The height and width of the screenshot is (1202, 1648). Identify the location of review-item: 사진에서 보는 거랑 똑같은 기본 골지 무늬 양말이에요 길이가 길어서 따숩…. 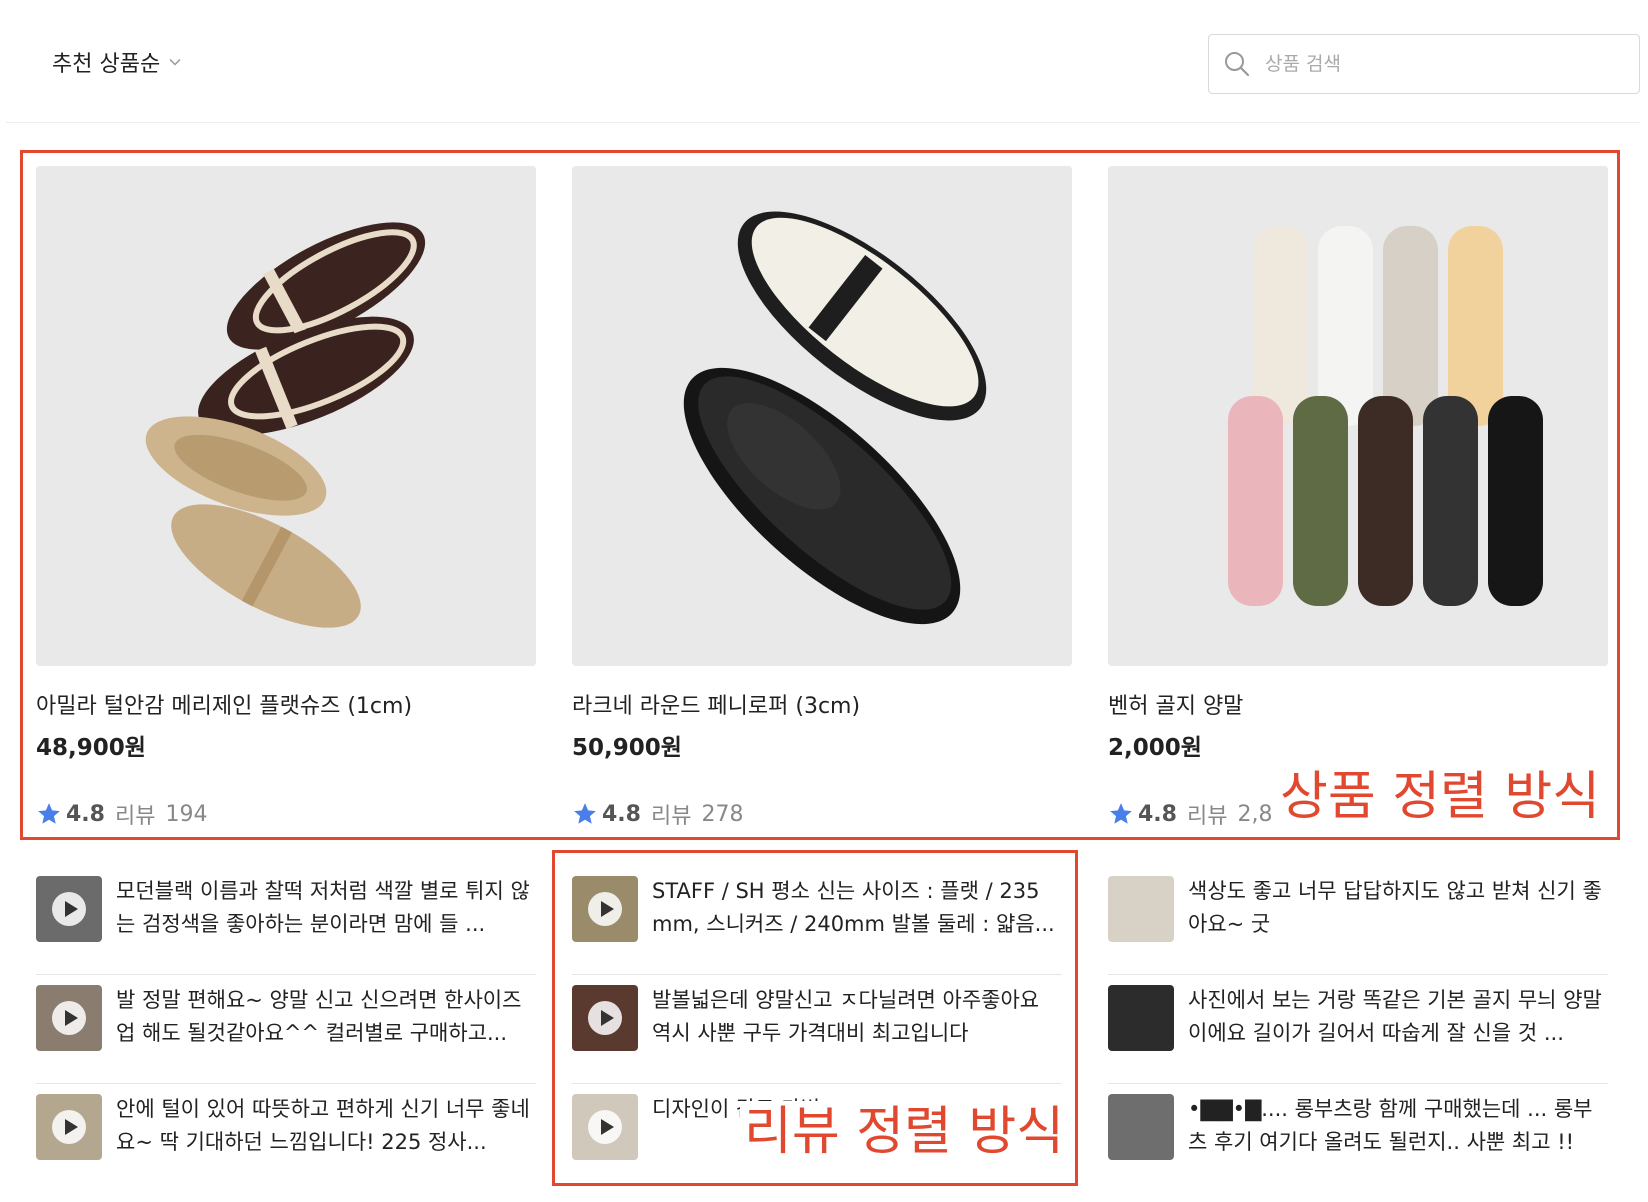
(1358, 1029).